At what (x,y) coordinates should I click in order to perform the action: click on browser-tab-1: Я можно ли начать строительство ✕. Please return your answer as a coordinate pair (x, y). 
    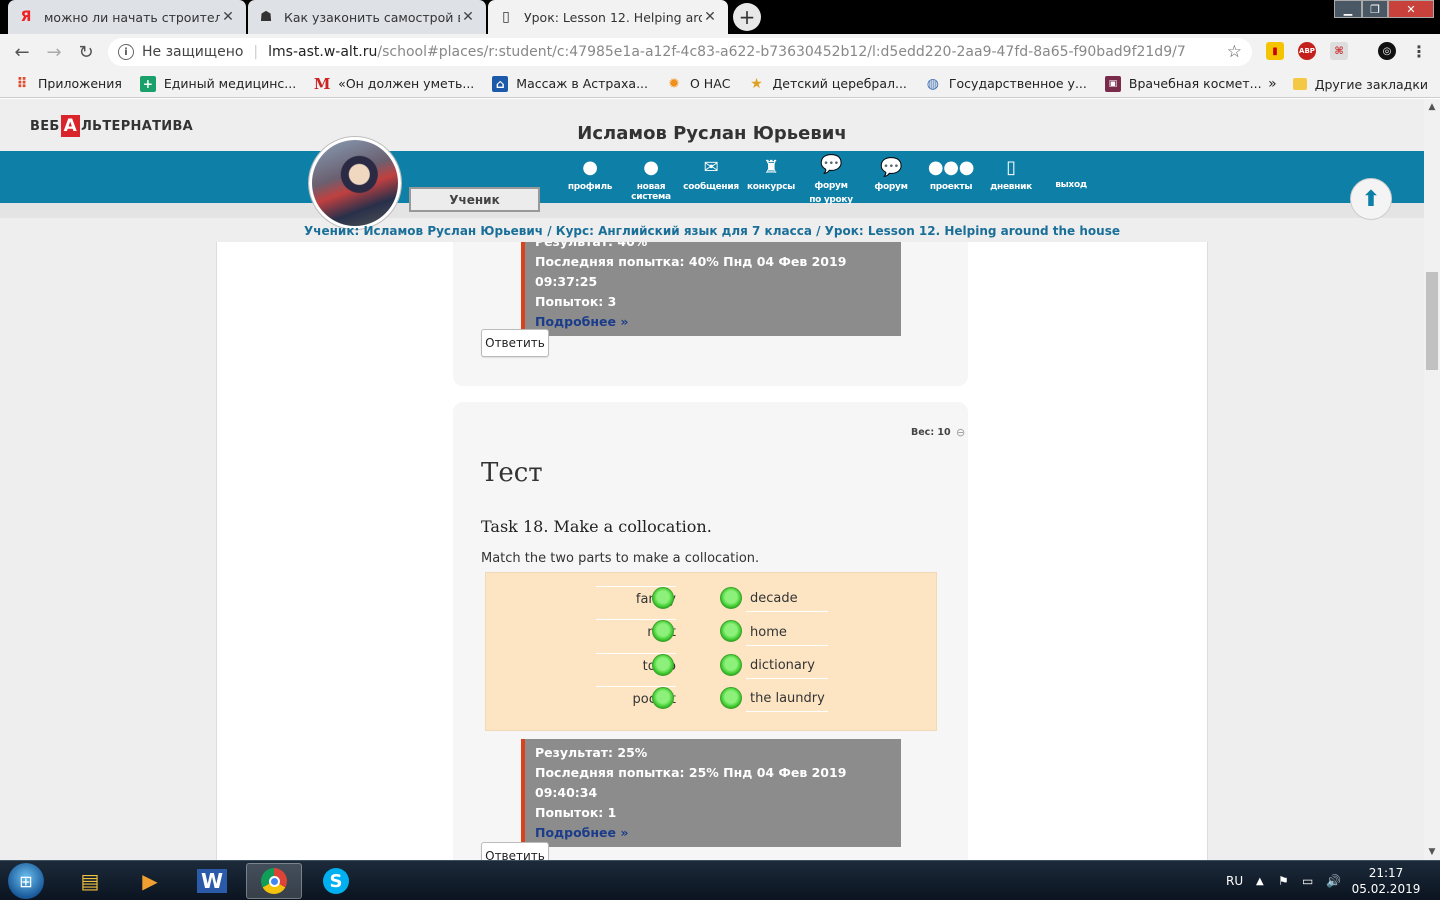
    Looking at the image, I should click on (127, 17).